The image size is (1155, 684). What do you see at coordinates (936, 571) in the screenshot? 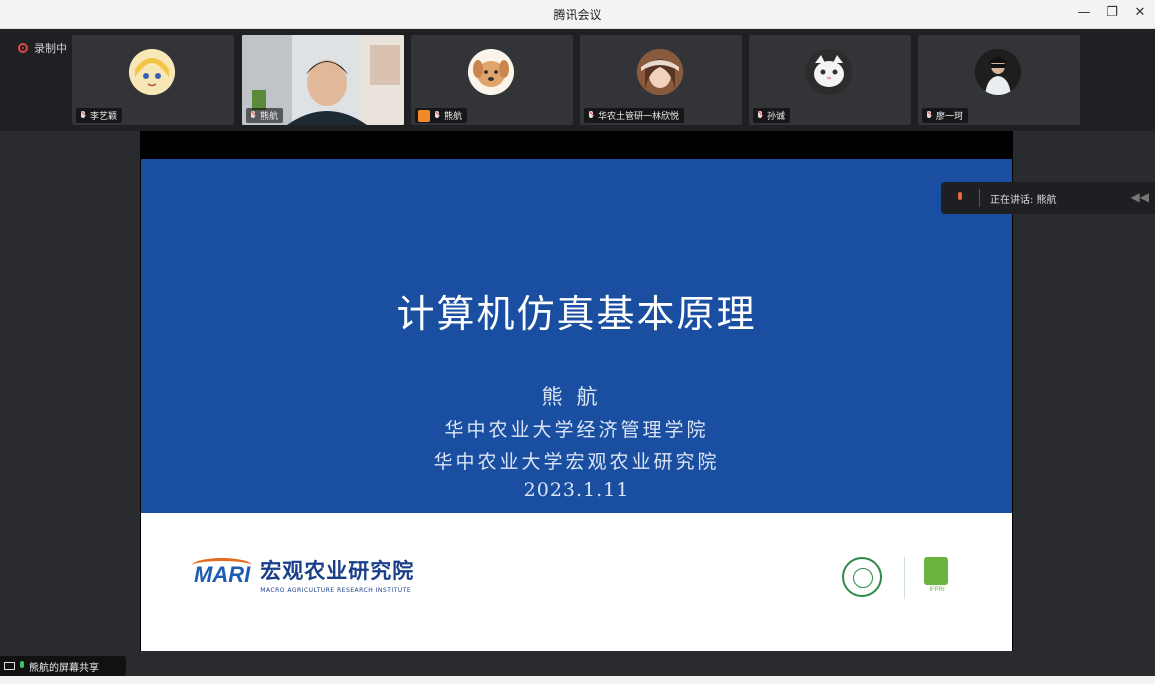
I see `leaf-icon` at bounding box center [936, 571].